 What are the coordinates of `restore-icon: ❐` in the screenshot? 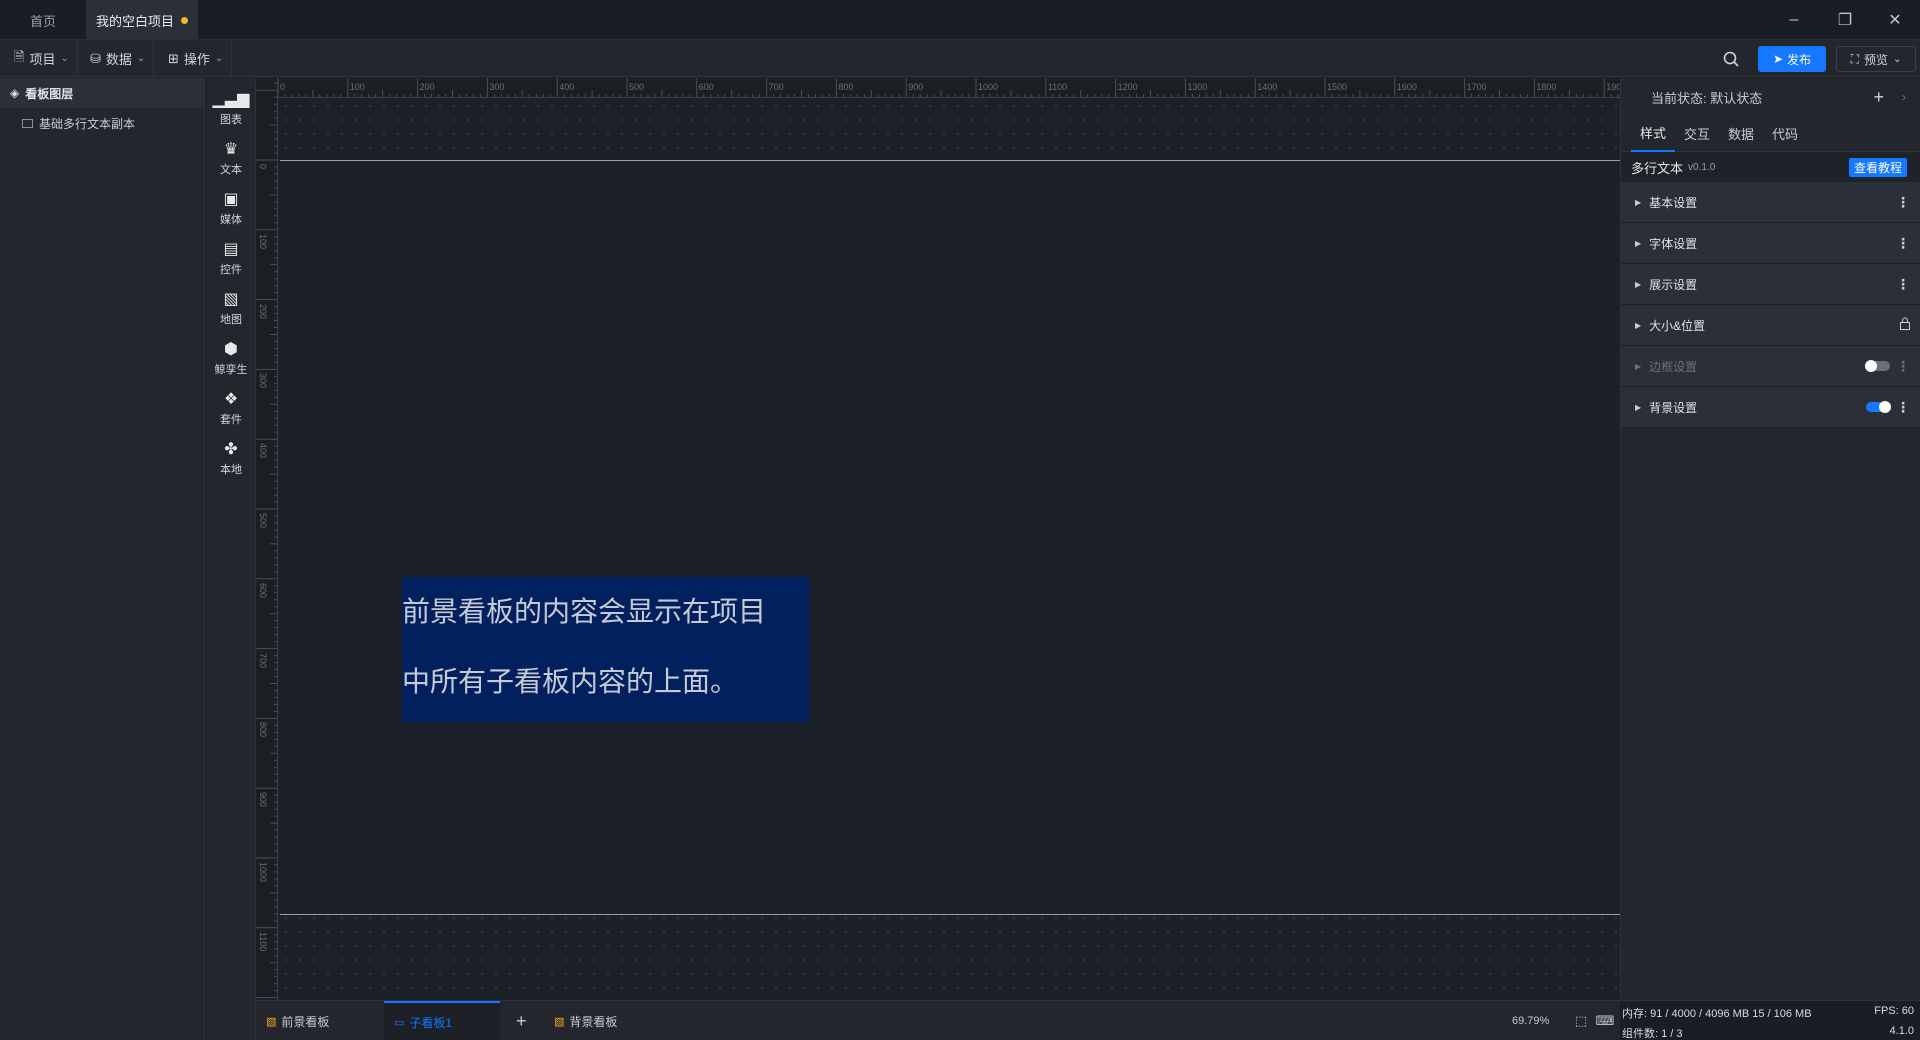 It's located at (1845, 20).